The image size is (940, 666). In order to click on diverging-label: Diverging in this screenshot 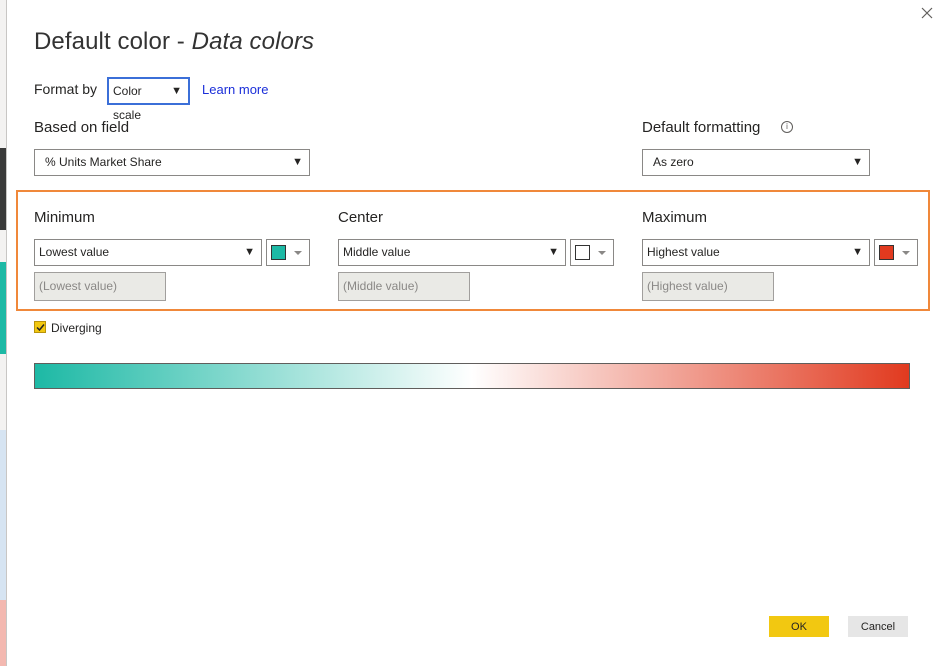, I will do `click(76, 328)`.